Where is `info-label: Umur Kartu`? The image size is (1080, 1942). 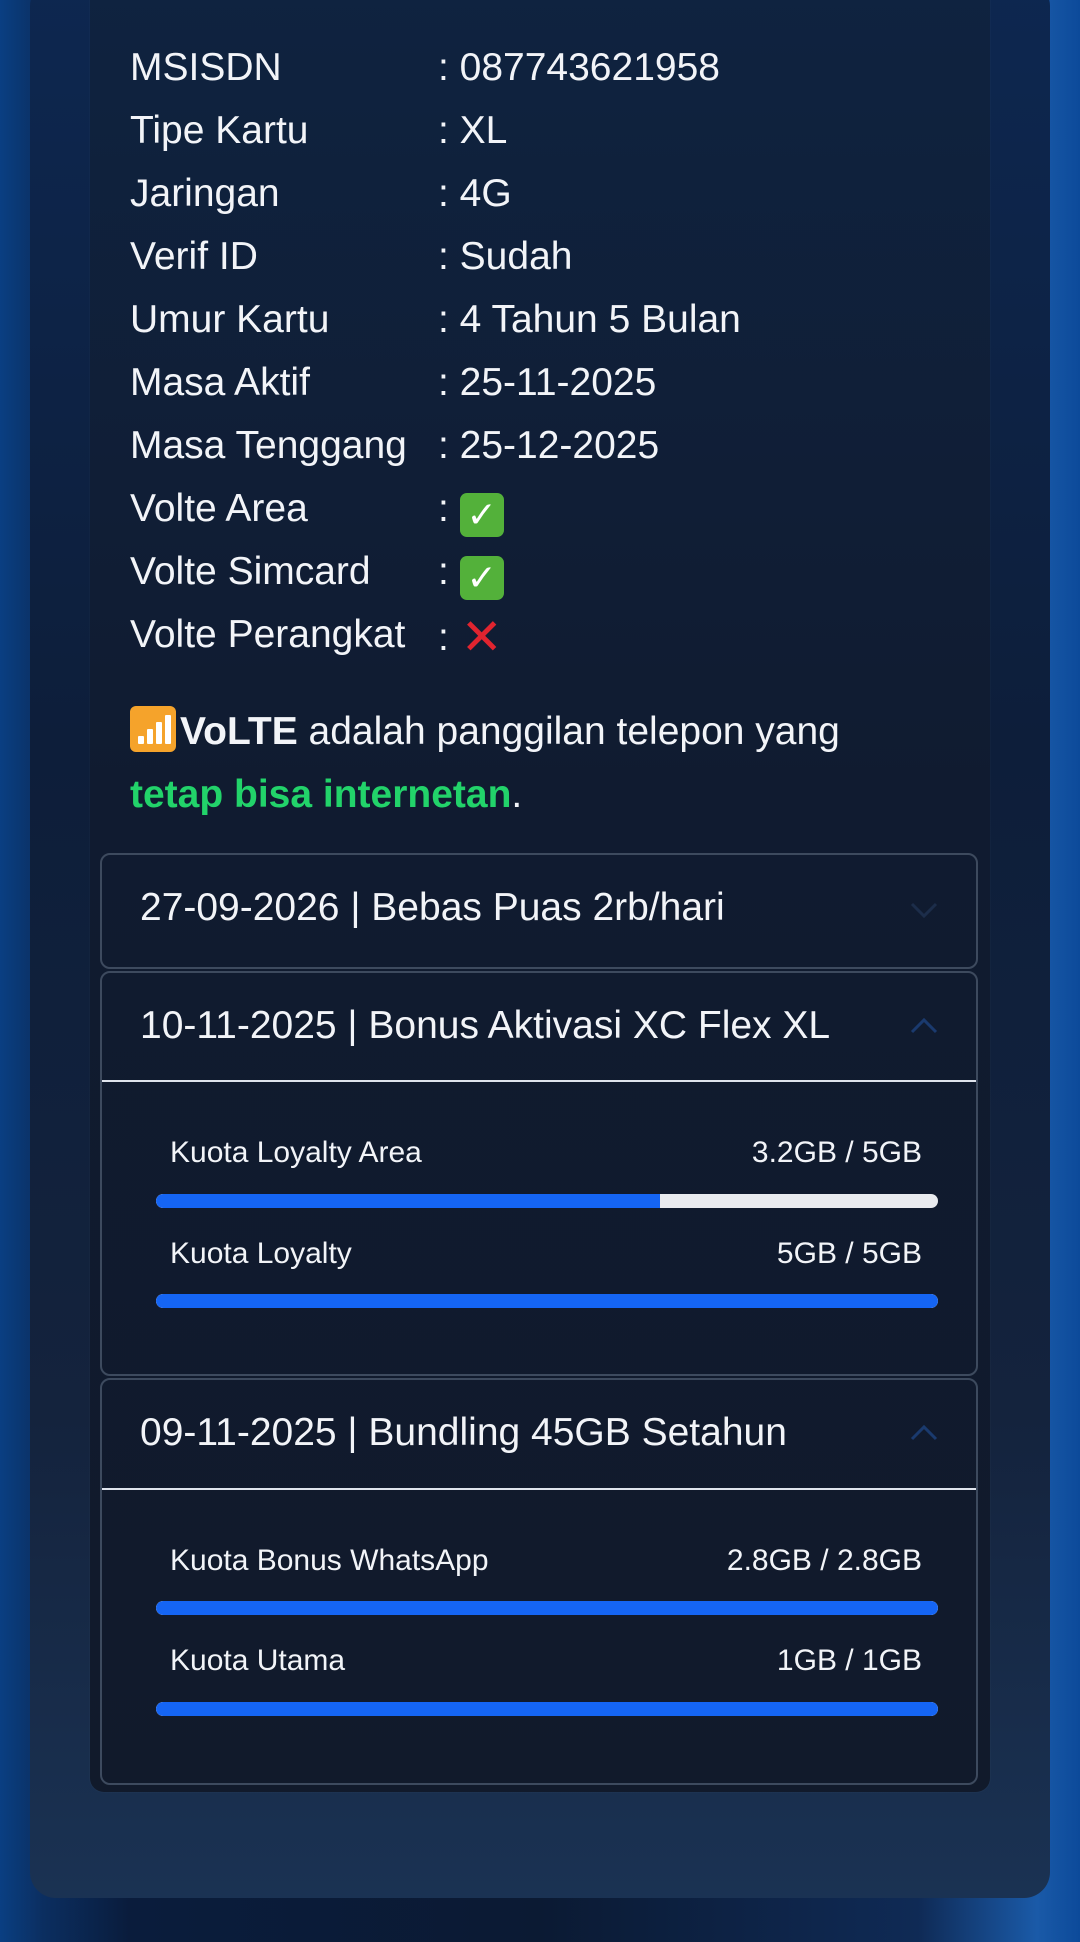 info-label: Umur Kartu is located at coordinates (230, 319).